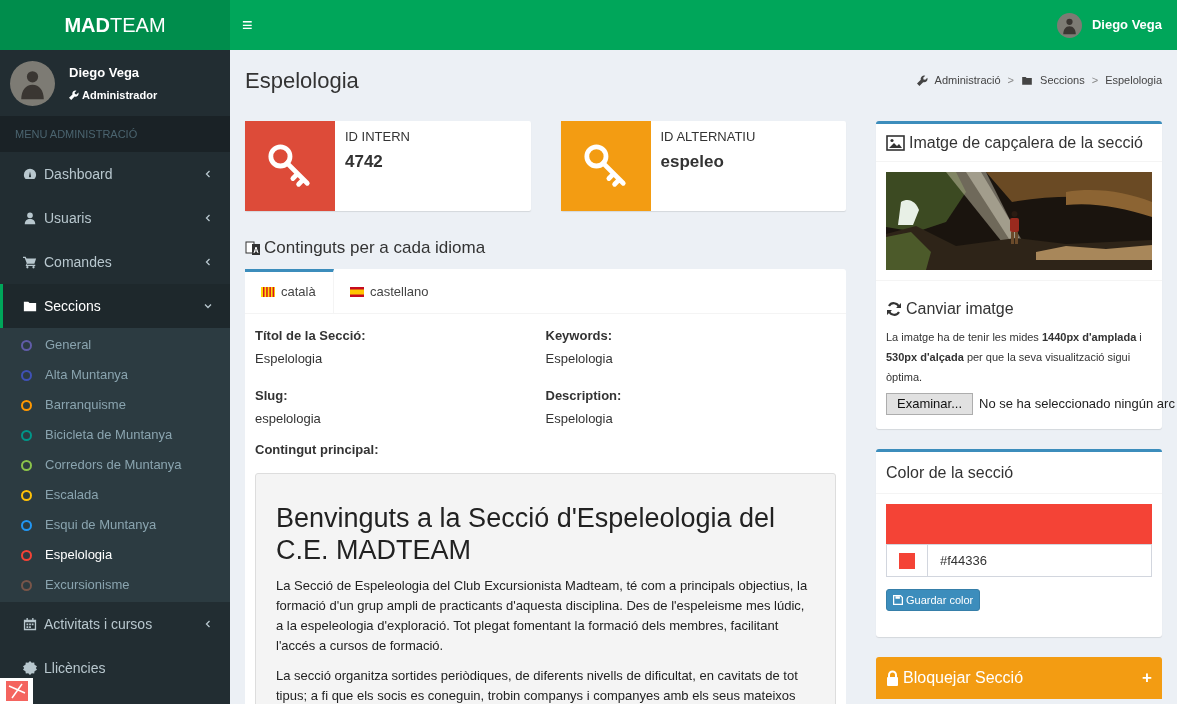 The image size is (1177, 704). Describe the element at coordinates (115, 624) in the screenshot. I see `sidebar-item: Activitats i cursos` at that location.